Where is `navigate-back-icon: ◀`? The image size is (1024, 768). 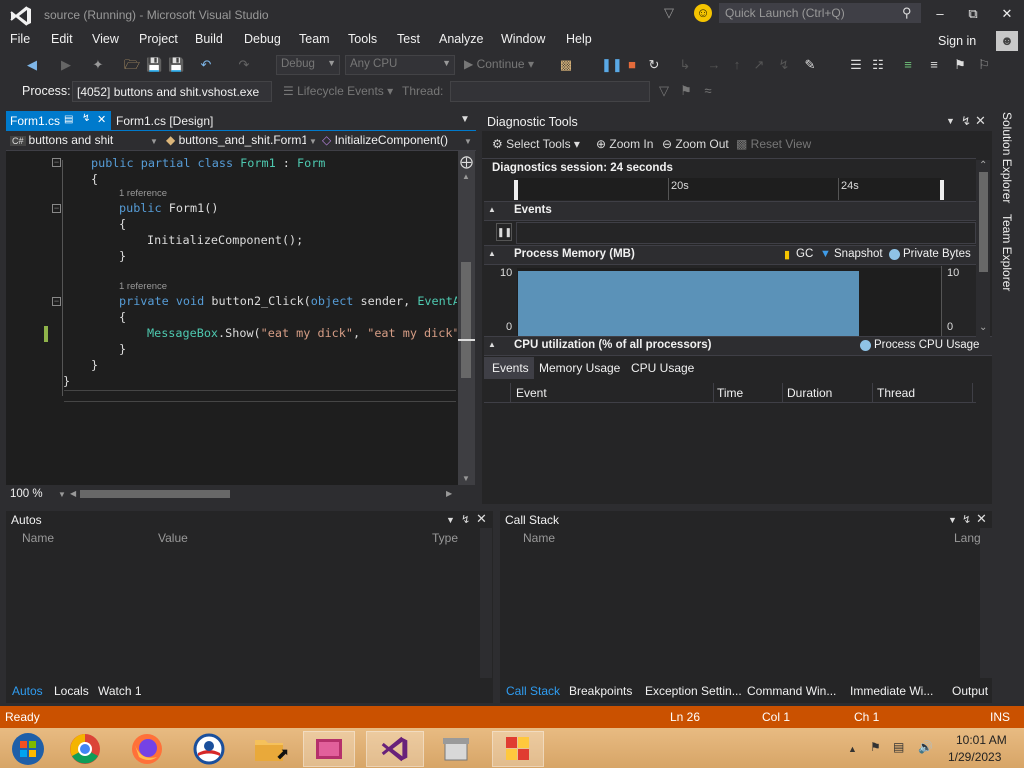
navigate-back-icon: ◀ is located at coordinates (32, 65).